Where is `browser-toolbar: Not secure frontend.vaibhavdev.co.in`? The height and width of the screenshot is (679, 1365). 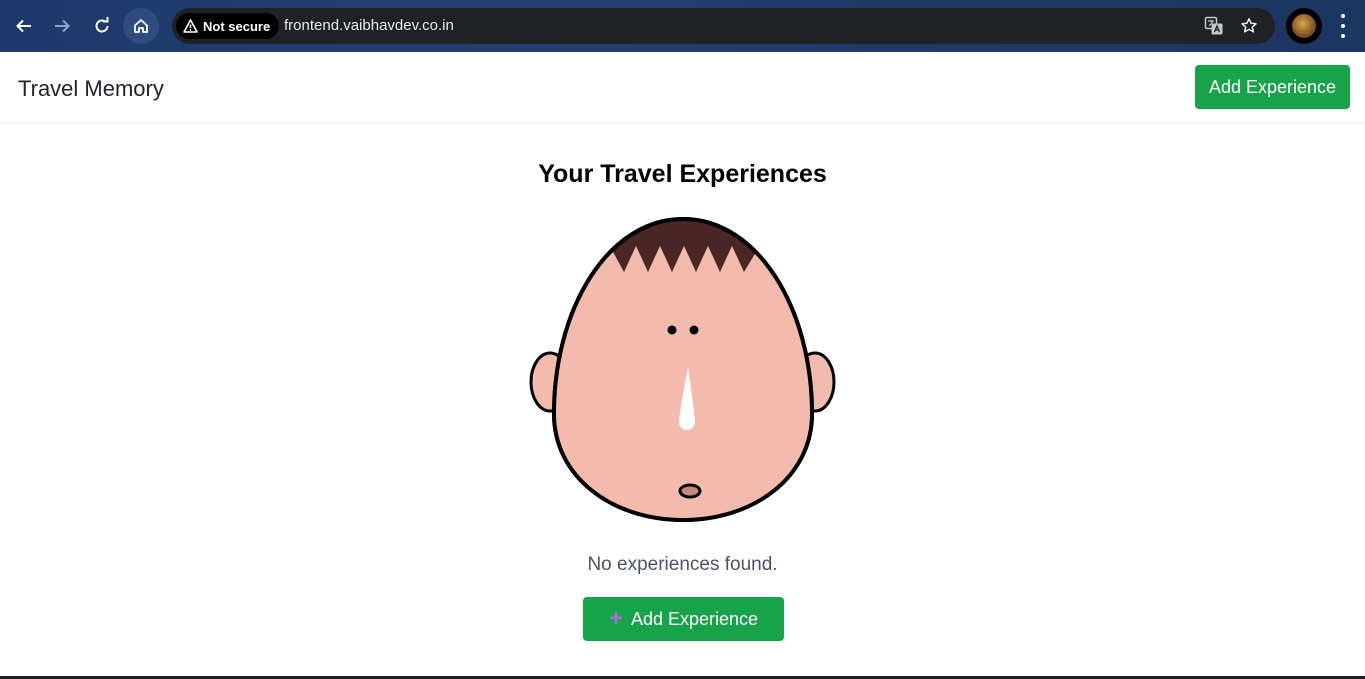 browser-toolbar: Not secure frontend.vaibhavdev.co.in is located at coordinates (682, 26).